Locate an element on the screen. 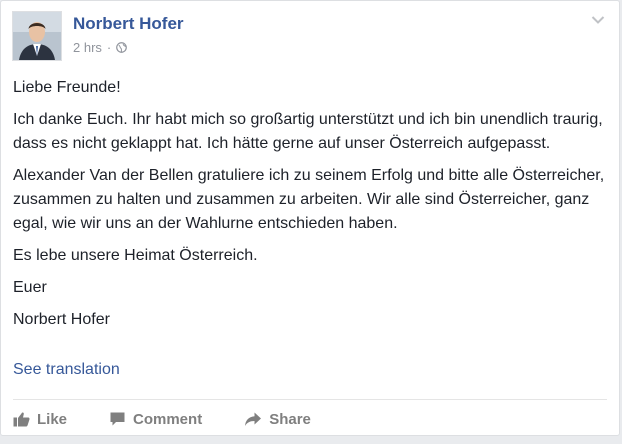 This screenshot has height=444, width=622. post-timestamp: 2 hrs is located at coordinates (87, 47).